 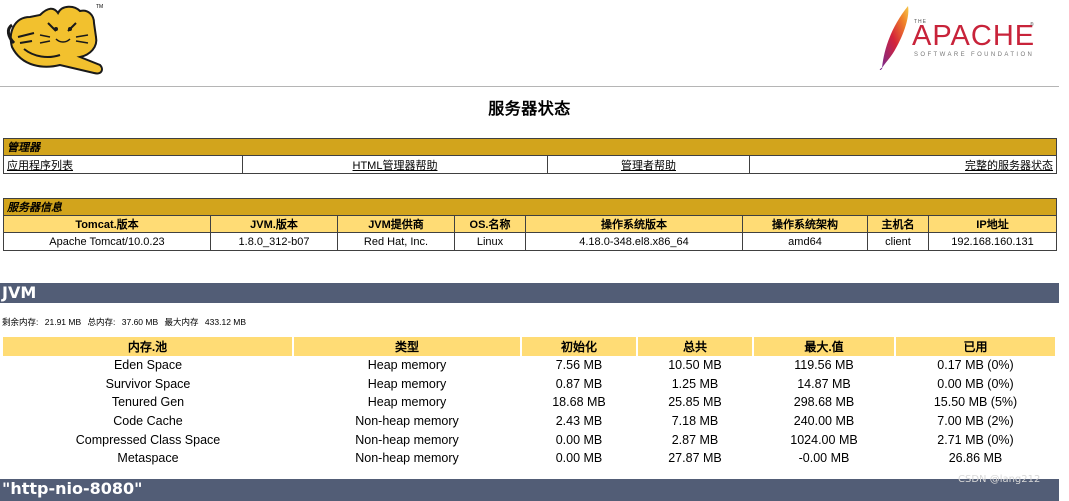 What do you see at coordinates (579, 383) in the screenshot?
I see `pool-initial: 0.87 MB` at bounding box center [579, 383].